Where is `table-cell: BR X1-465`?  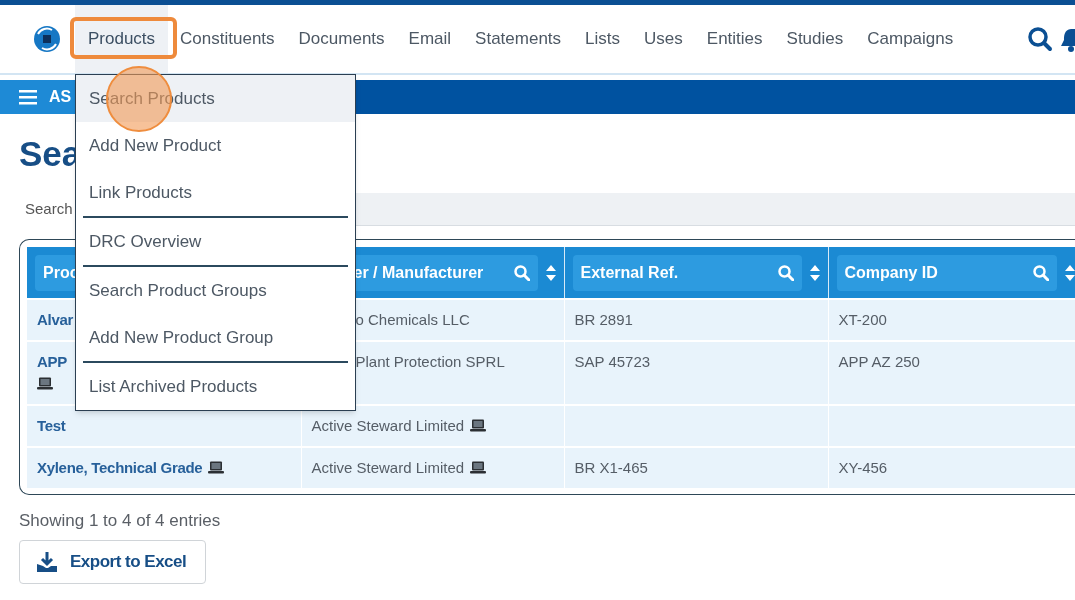 table-cell: BR X1-465 is located at coordinates (611, 467).